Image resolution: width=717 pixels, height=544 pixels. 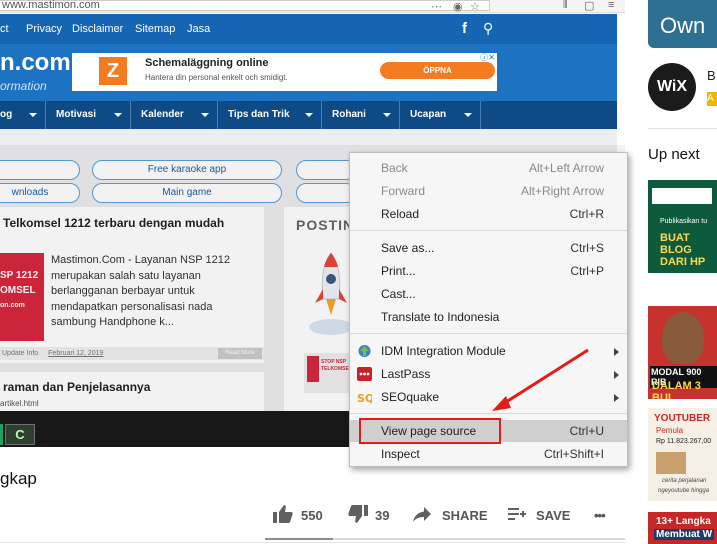 What do you see at coordinates (410, 397) in the screenshot?
I see `menu-item-label: SEOquake` at bounding box center [410, 397].